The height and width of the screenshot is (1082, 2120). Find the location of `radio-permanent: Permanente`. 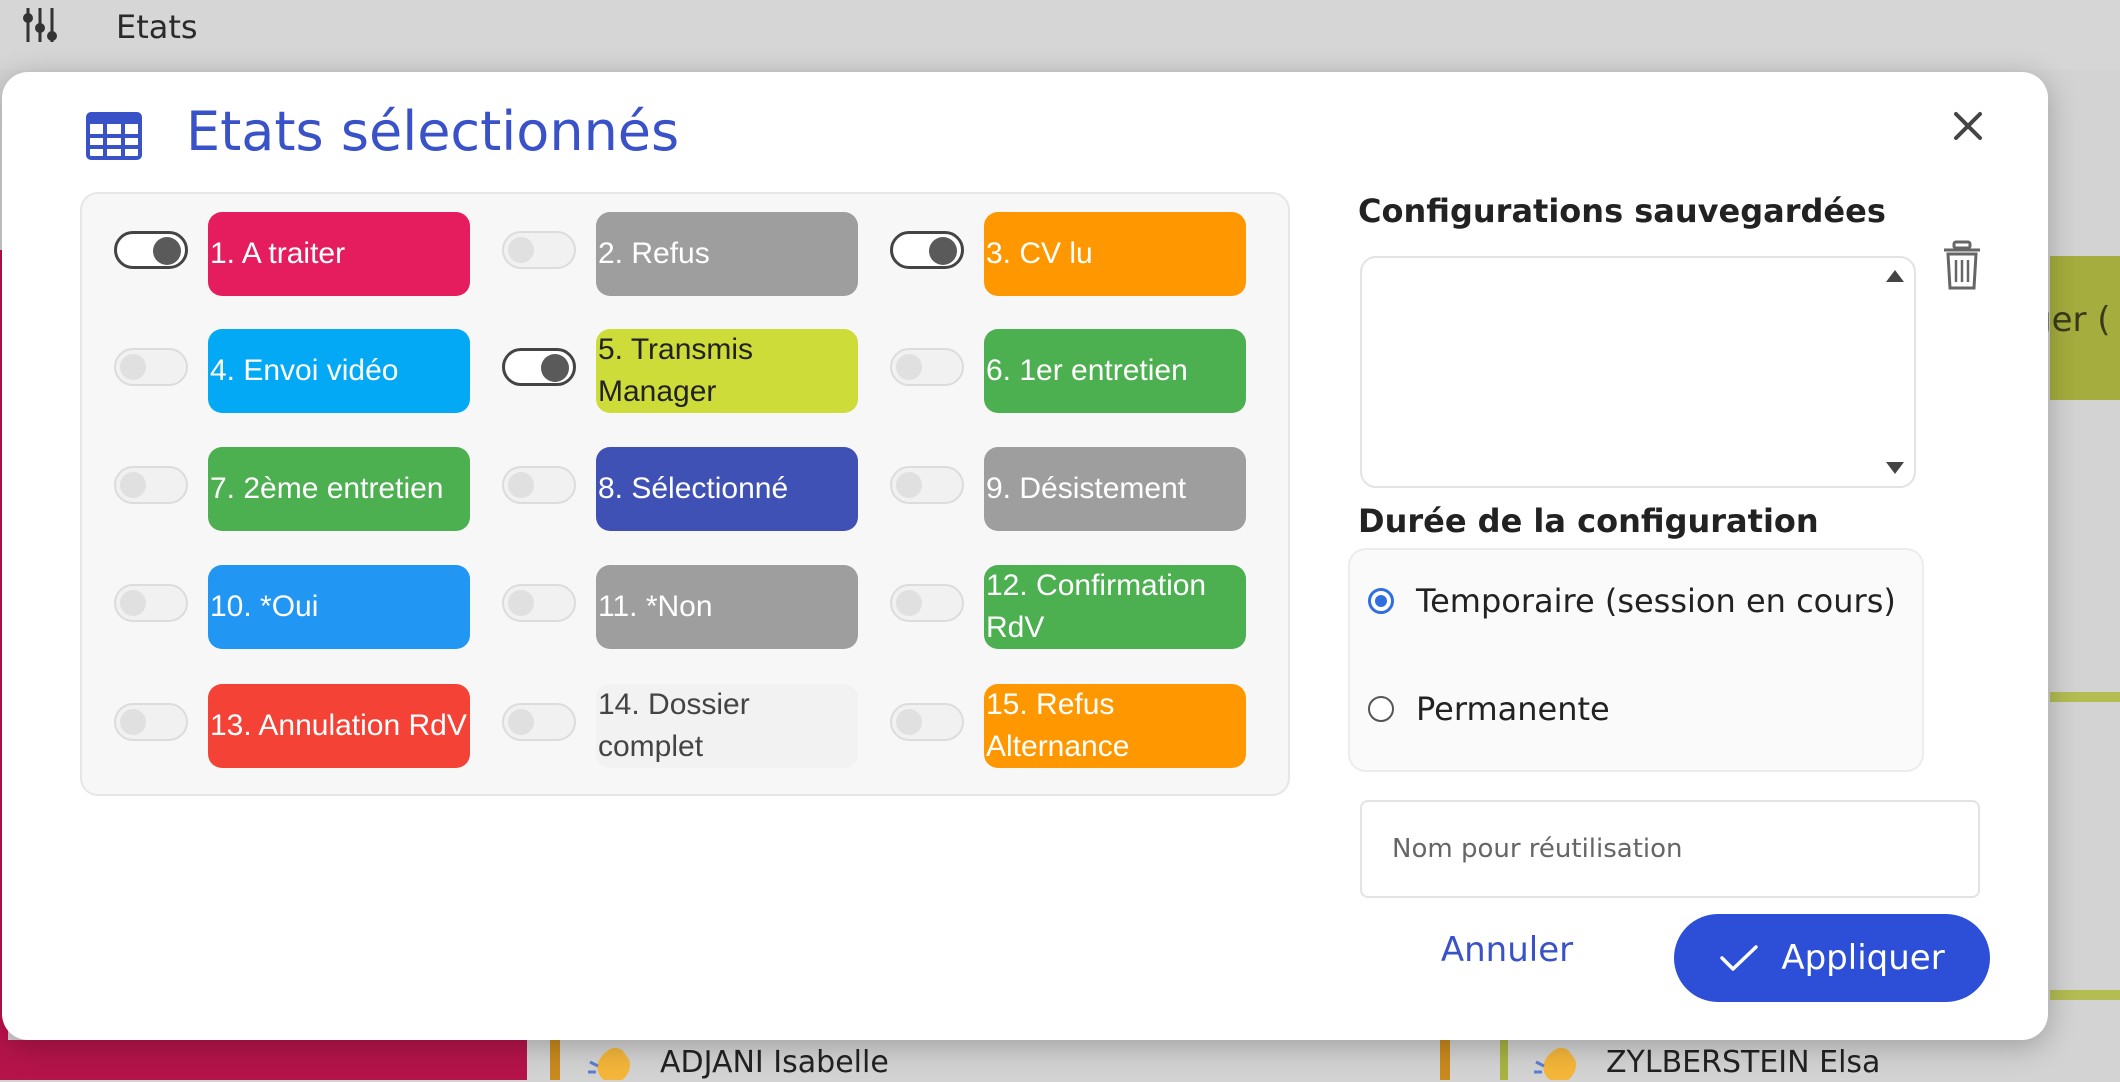

radio-permanent: Permanente is located at coordinates (1489, 709).